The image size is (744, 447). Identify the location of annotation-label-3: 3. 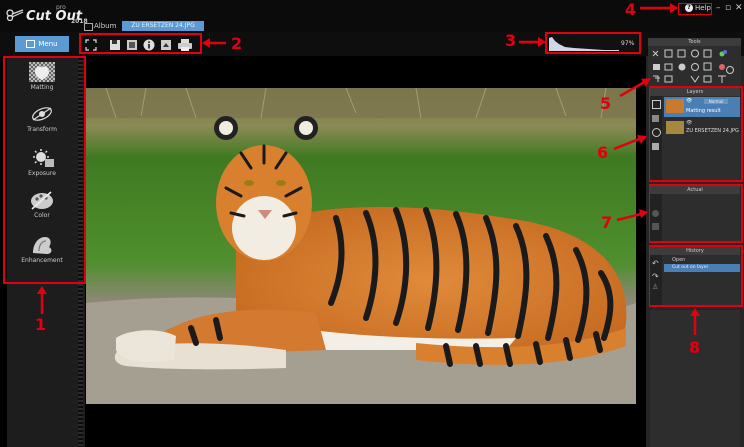
(511, 40).